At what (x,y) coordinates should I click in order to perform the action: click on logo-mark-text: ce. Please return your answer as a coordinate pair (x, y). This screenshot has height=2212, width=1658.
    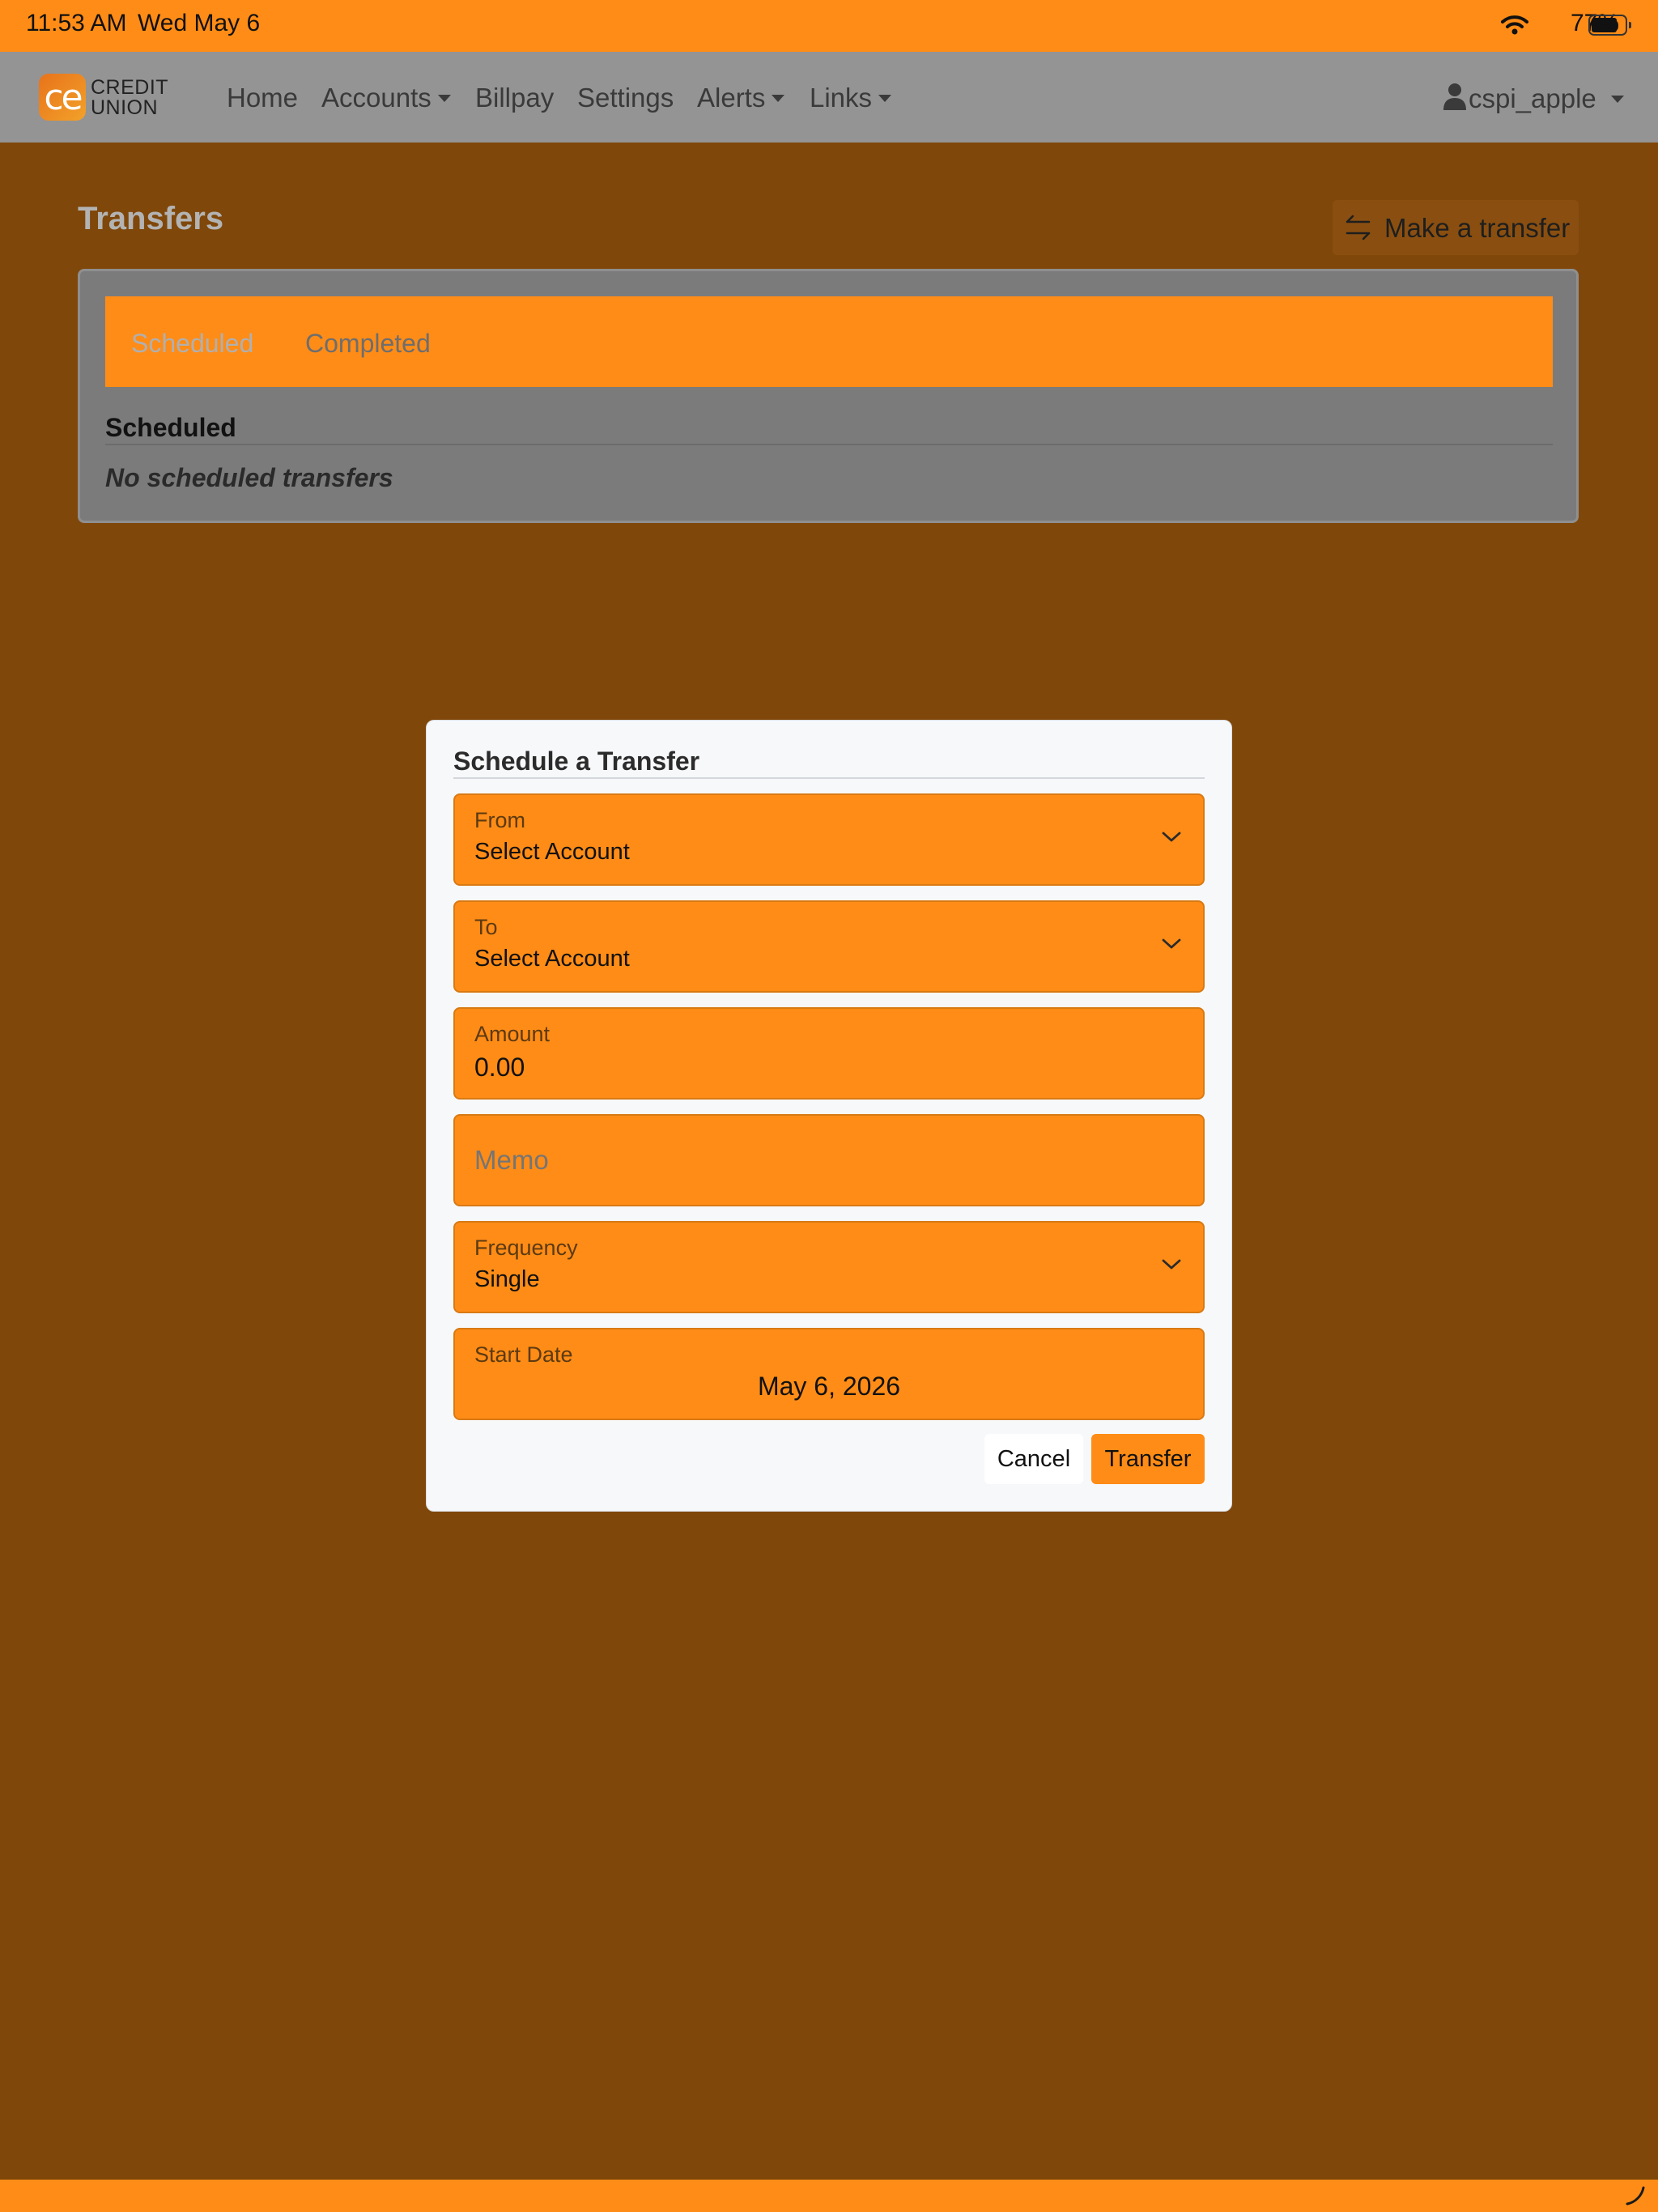
    Looking at the image, I should click on (63, 98).